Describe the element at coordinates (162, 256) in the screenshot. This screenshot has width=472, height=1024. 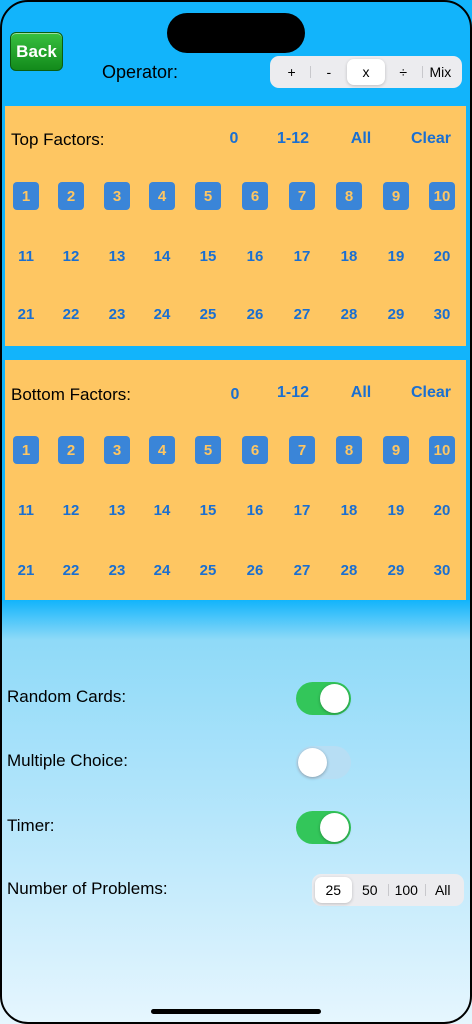
I see `top-factors-number-14: 14` at that location.